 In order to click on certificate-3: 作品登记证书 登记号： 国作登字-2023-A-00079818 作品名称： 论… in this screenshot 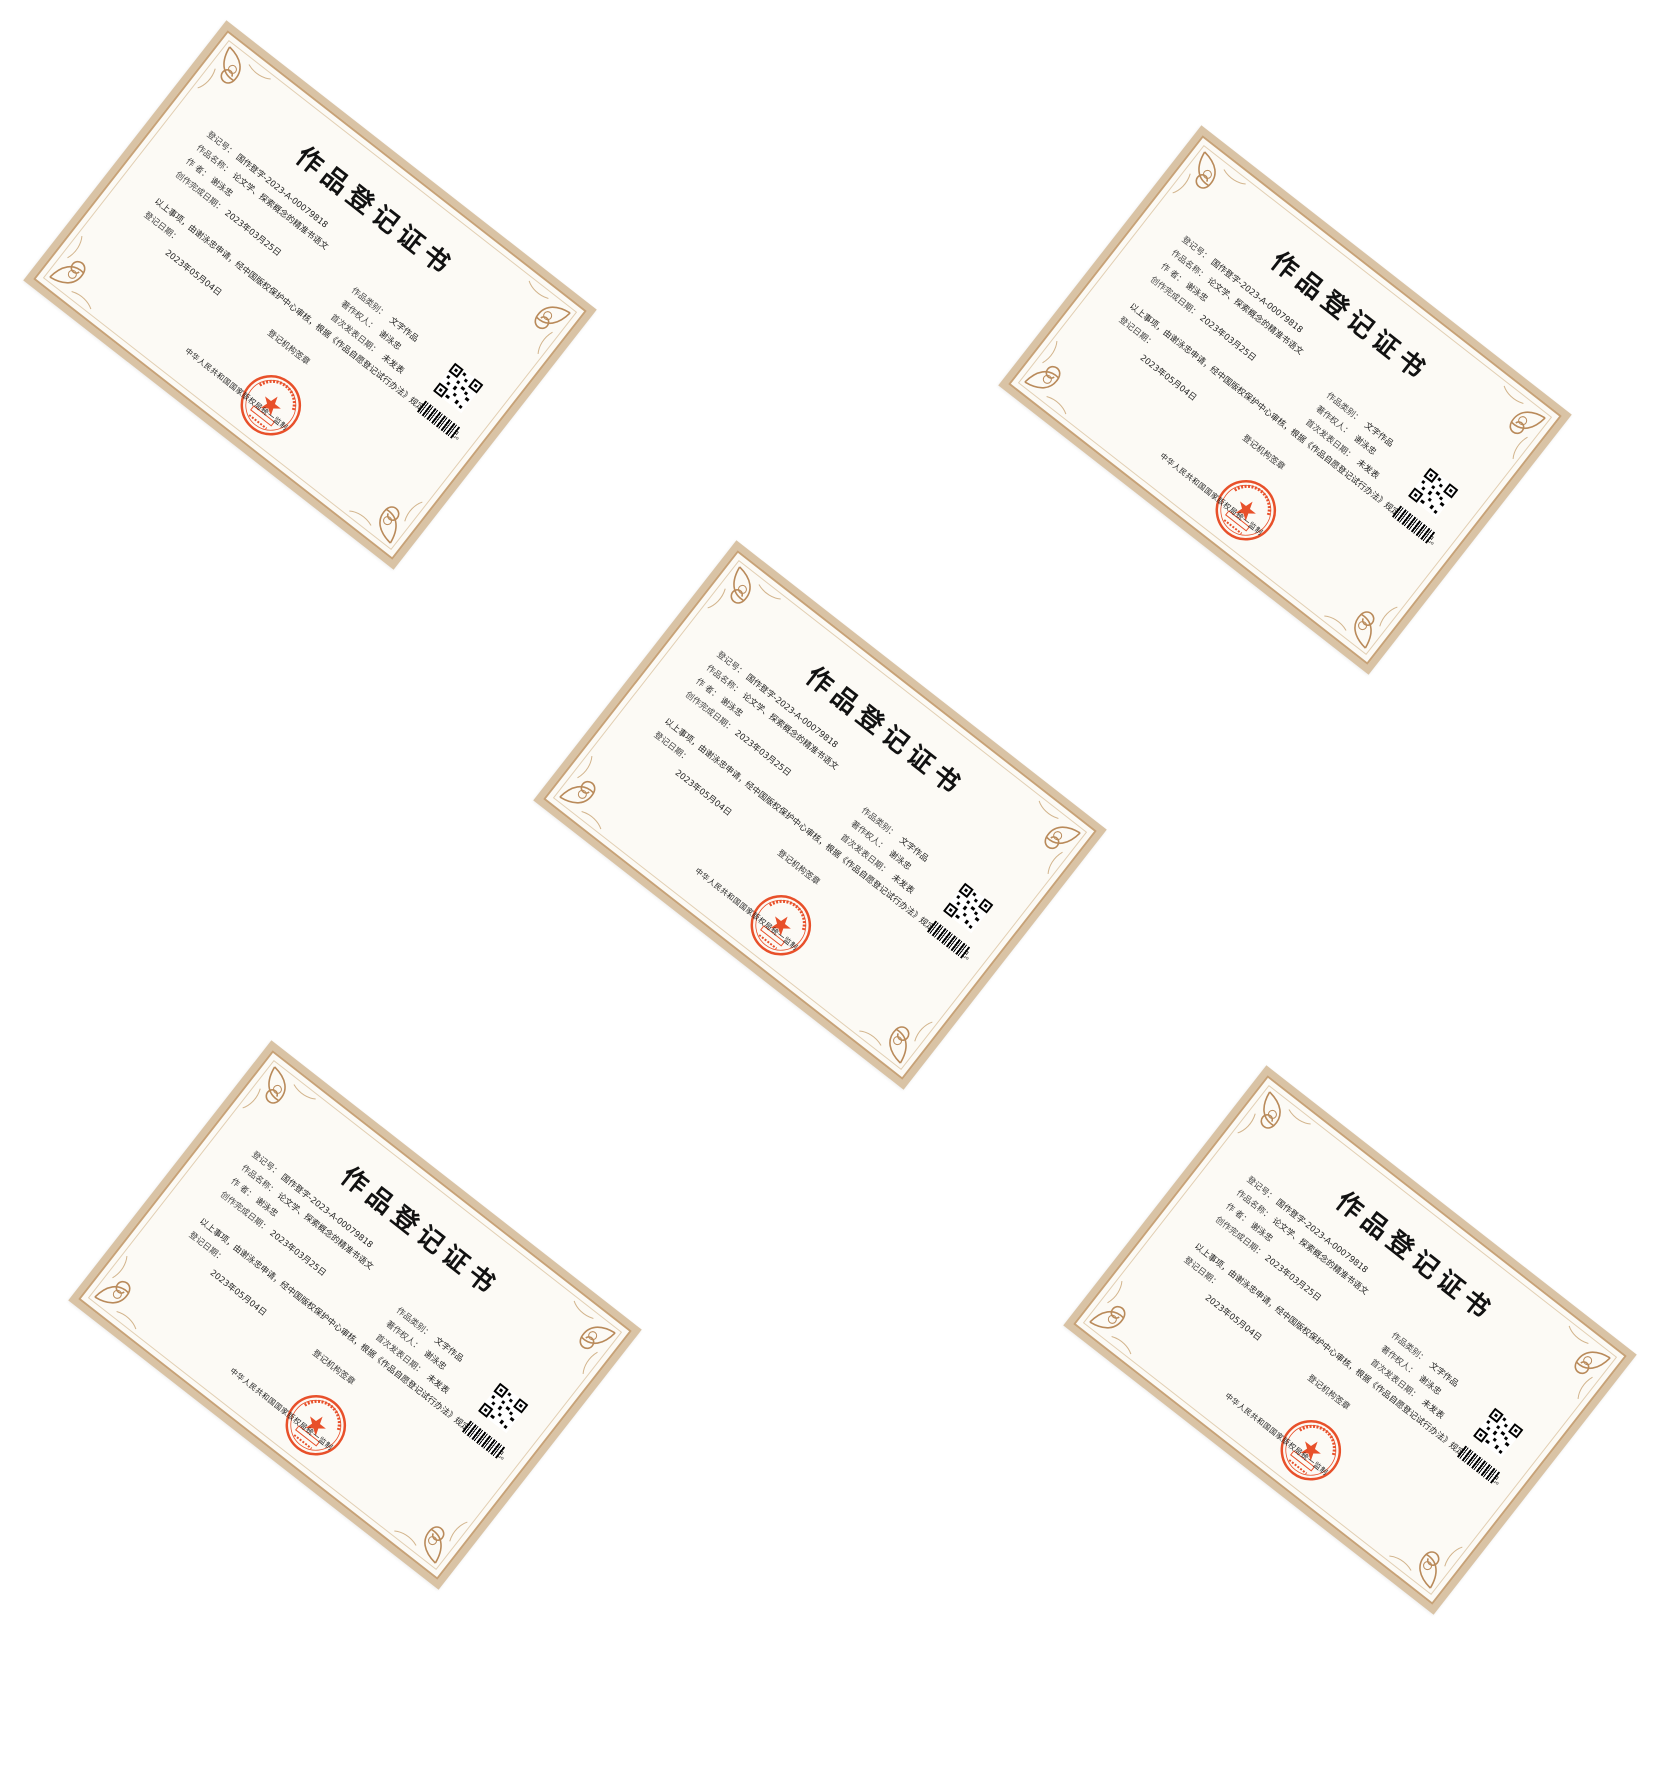, I will do `click(820, 815)`.